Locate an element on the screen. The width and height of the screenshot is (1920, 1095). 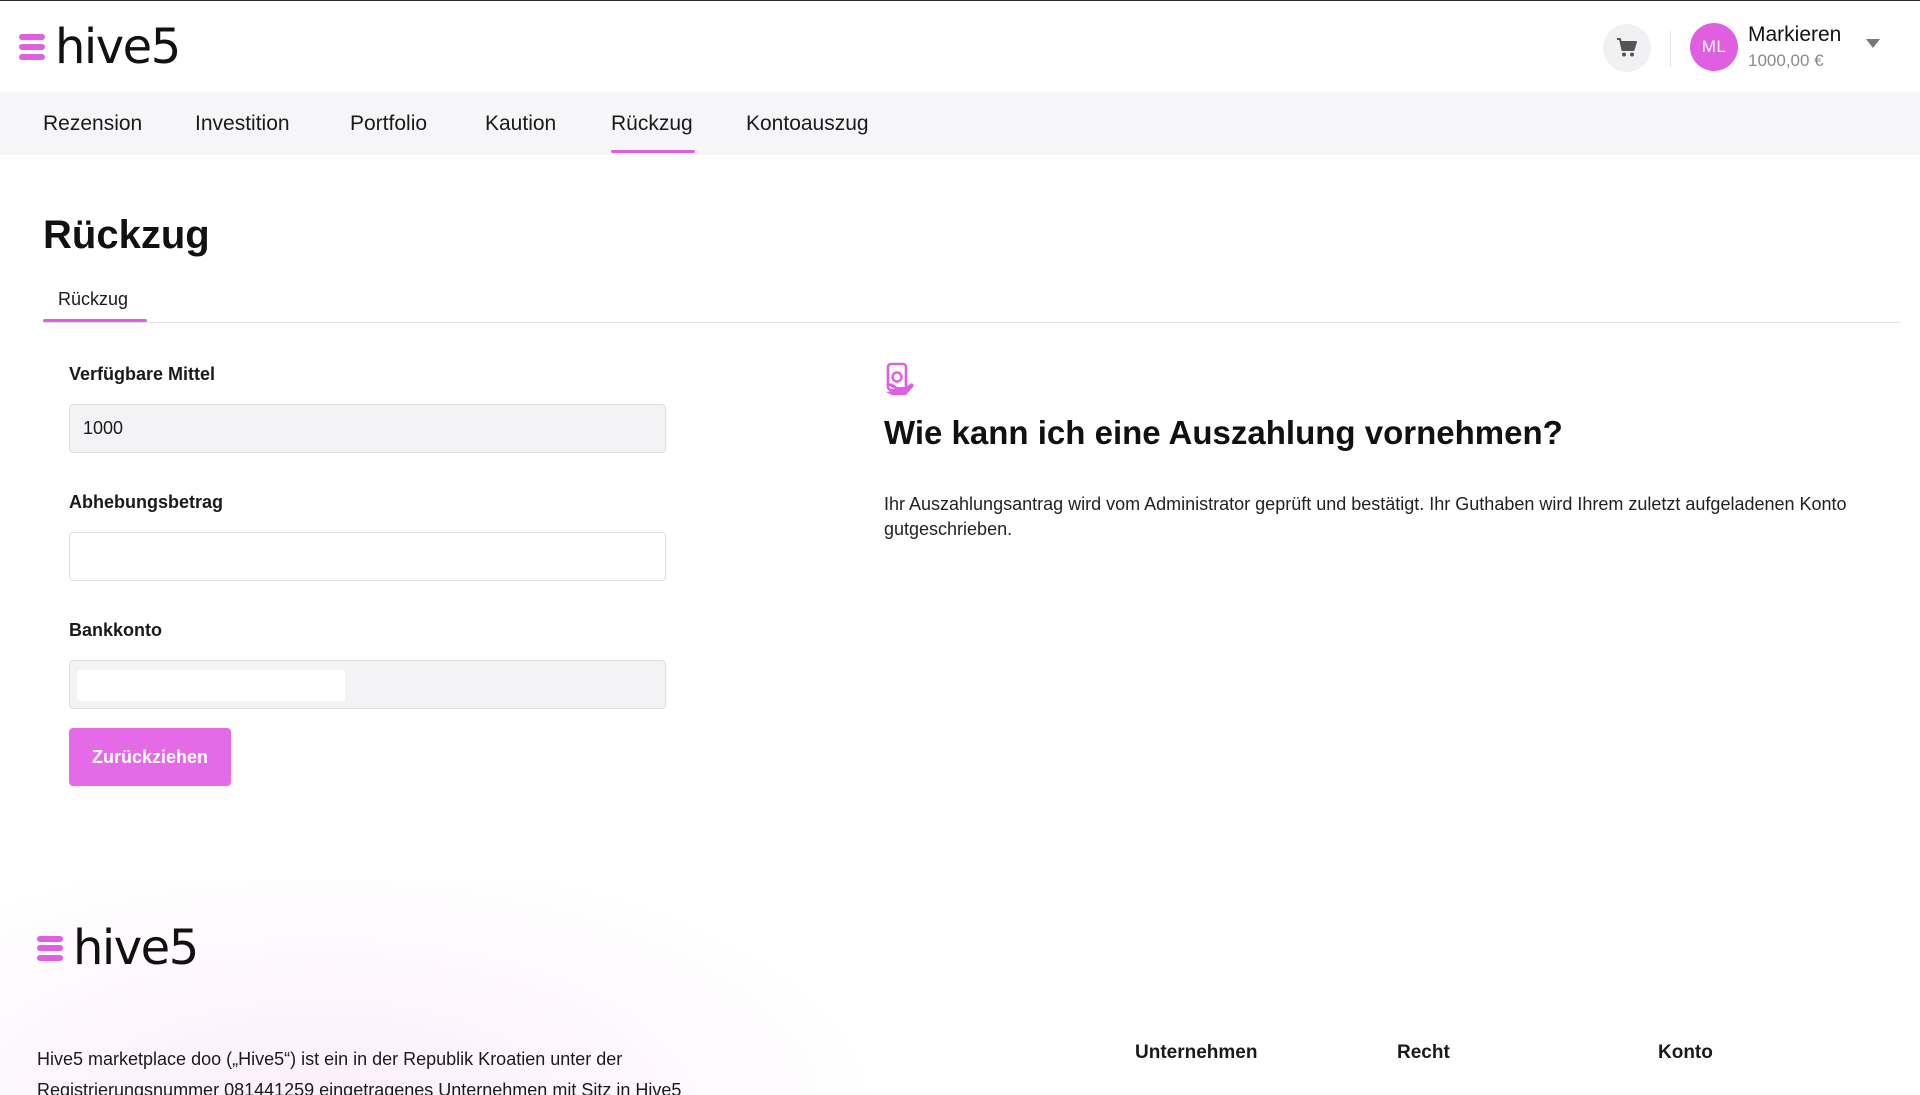
cart-icon is located at coordinates (1627, 47).